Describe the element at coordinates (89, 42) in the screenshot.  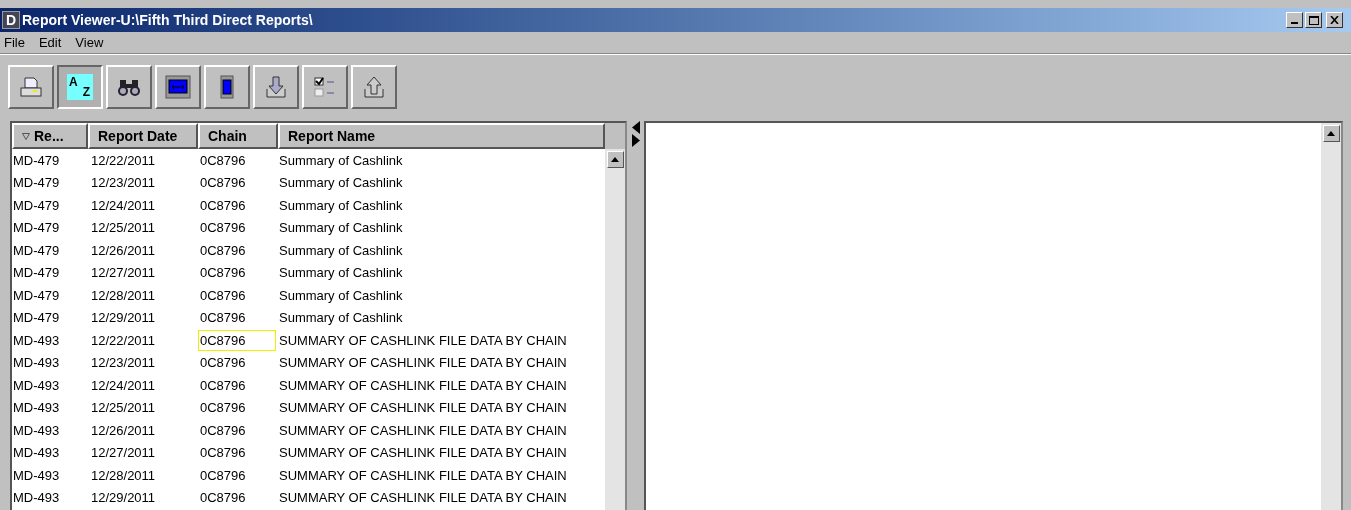
I see `menu-item: View` at that location.